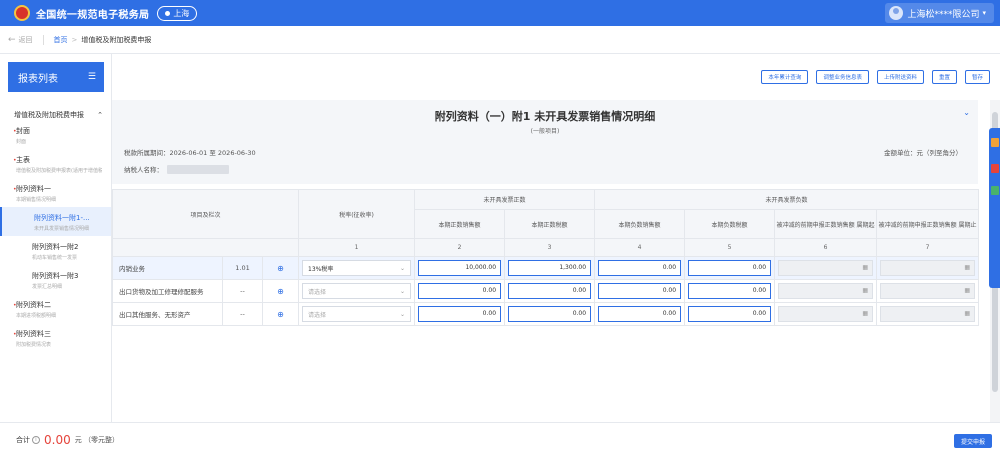 The height and width of the screenshot is (457, 1000). What do you see at coordinates (357, 268) in the screenshot?
I see `tax-rate-select: 13%税率 ⌄` at bounding box center [357, 268].